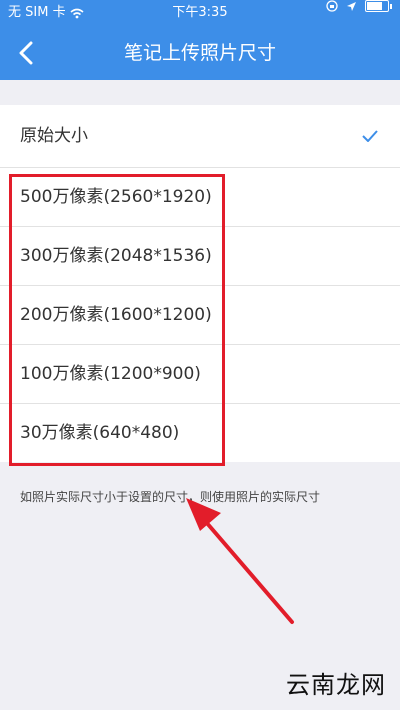  I want to click on option-label: 100万像素(1200*900), so click(110, 374).